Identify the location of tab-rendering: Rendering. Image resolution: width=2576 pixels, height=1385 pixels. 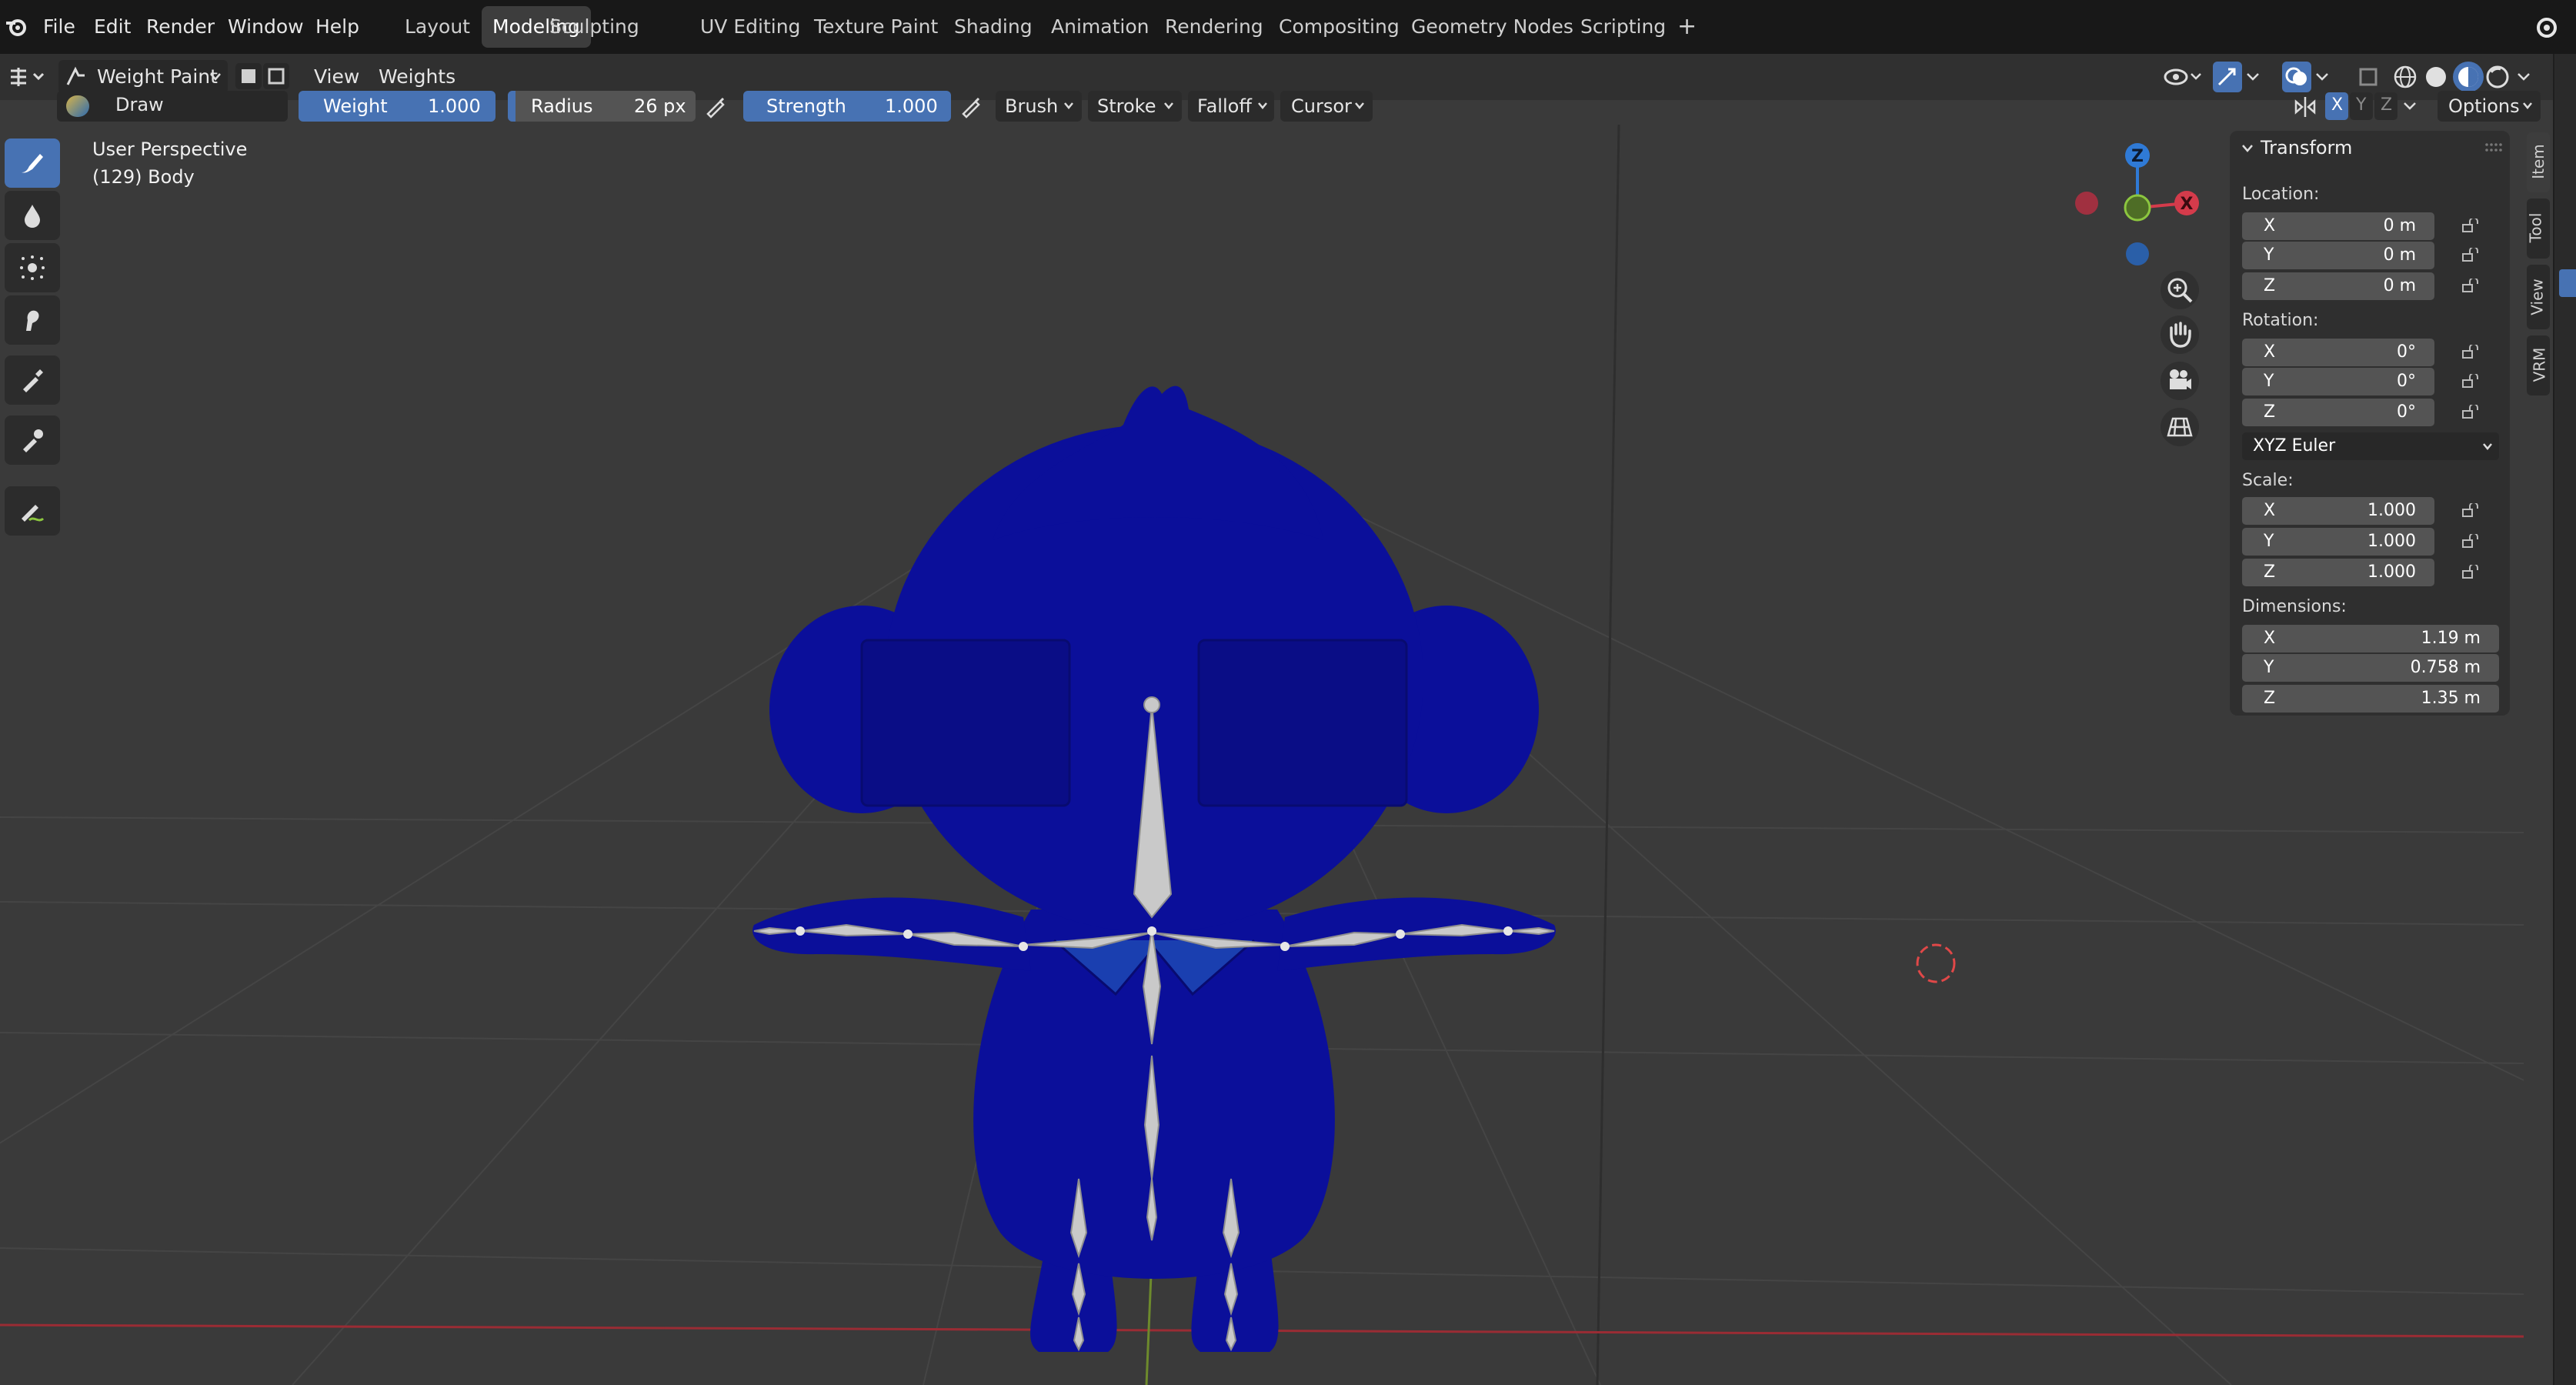
(1214, 27).